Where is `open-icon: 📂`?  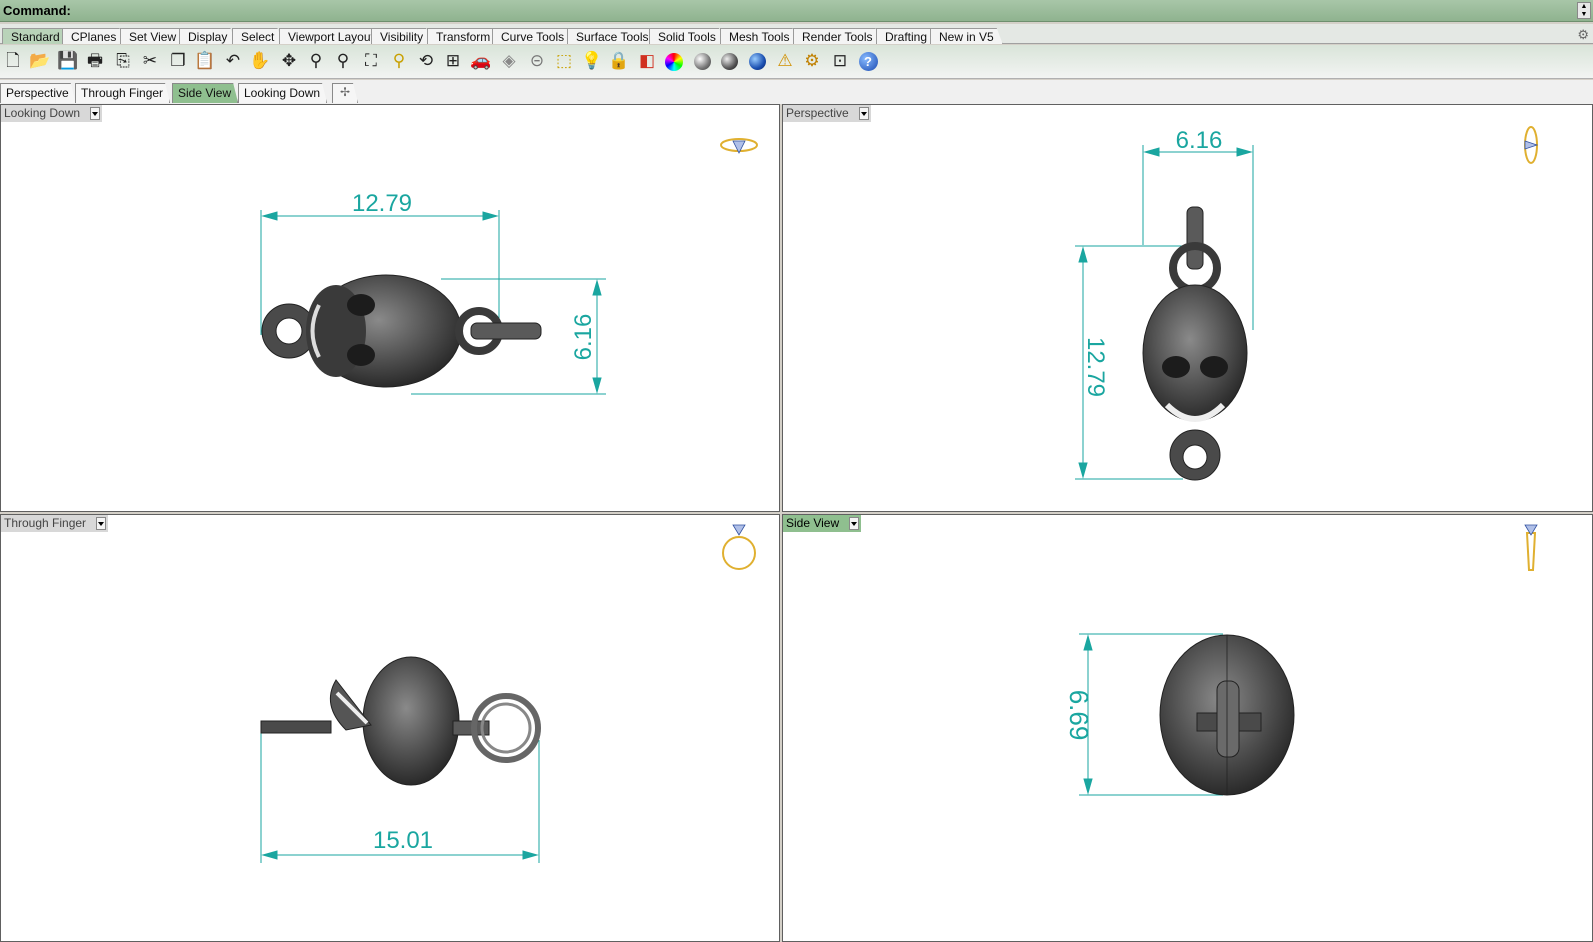
open-icon: 📂 is located at coordinates (40, 61).